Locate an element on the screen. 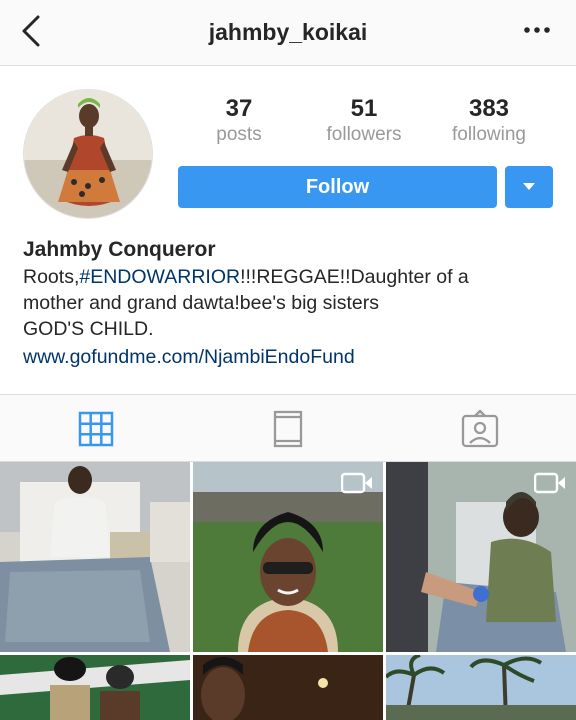  grid-icon is located at coordinates (96, 429).